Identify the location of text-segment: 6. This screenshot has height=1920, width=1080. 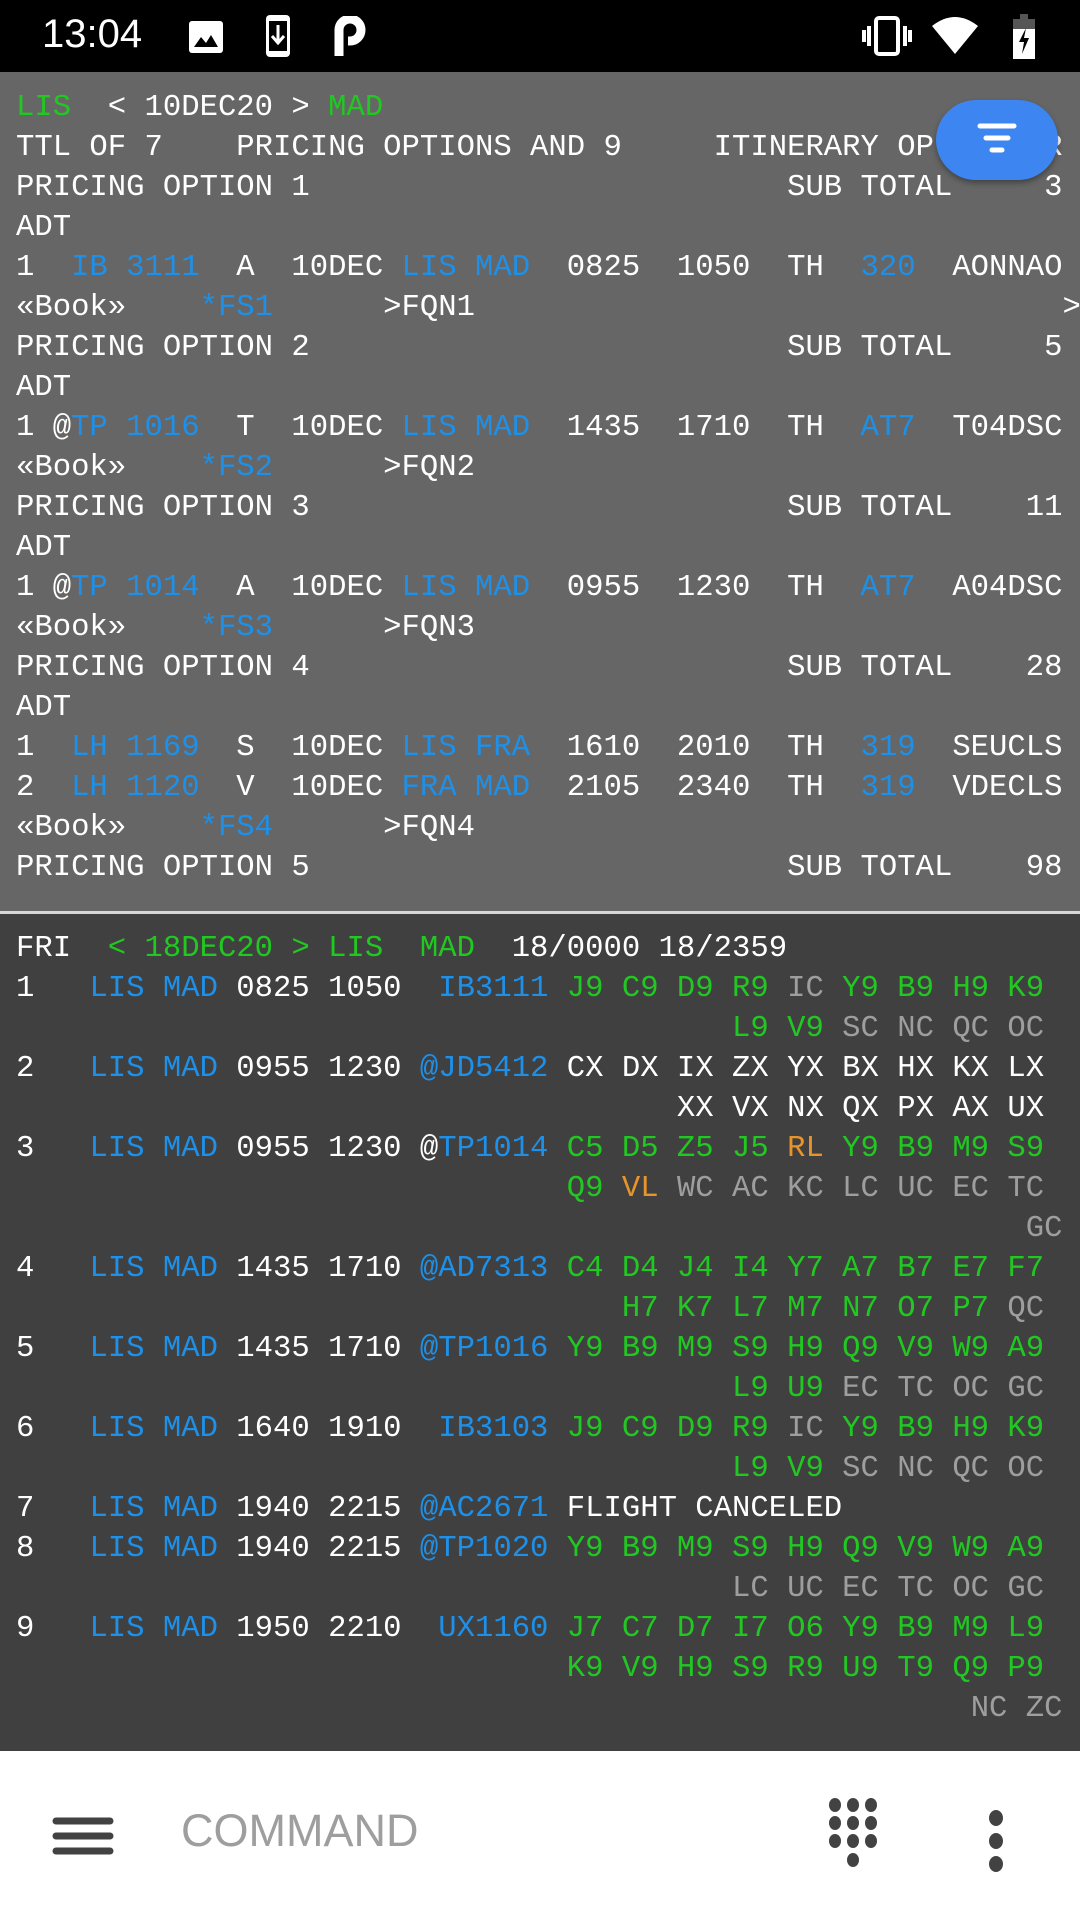
(53, 1429).